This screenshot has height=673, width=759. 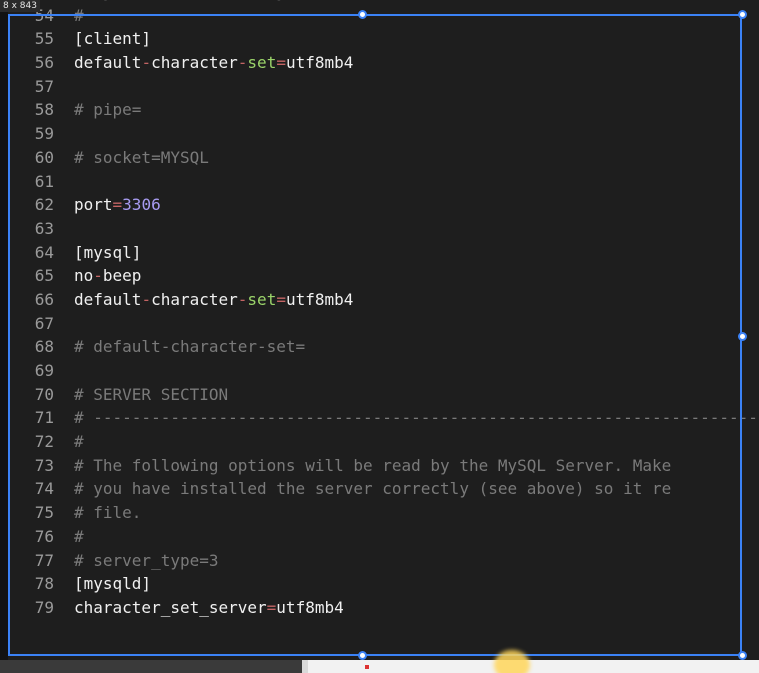 I want to click on code-line: 61, so click(x=383, y=182).